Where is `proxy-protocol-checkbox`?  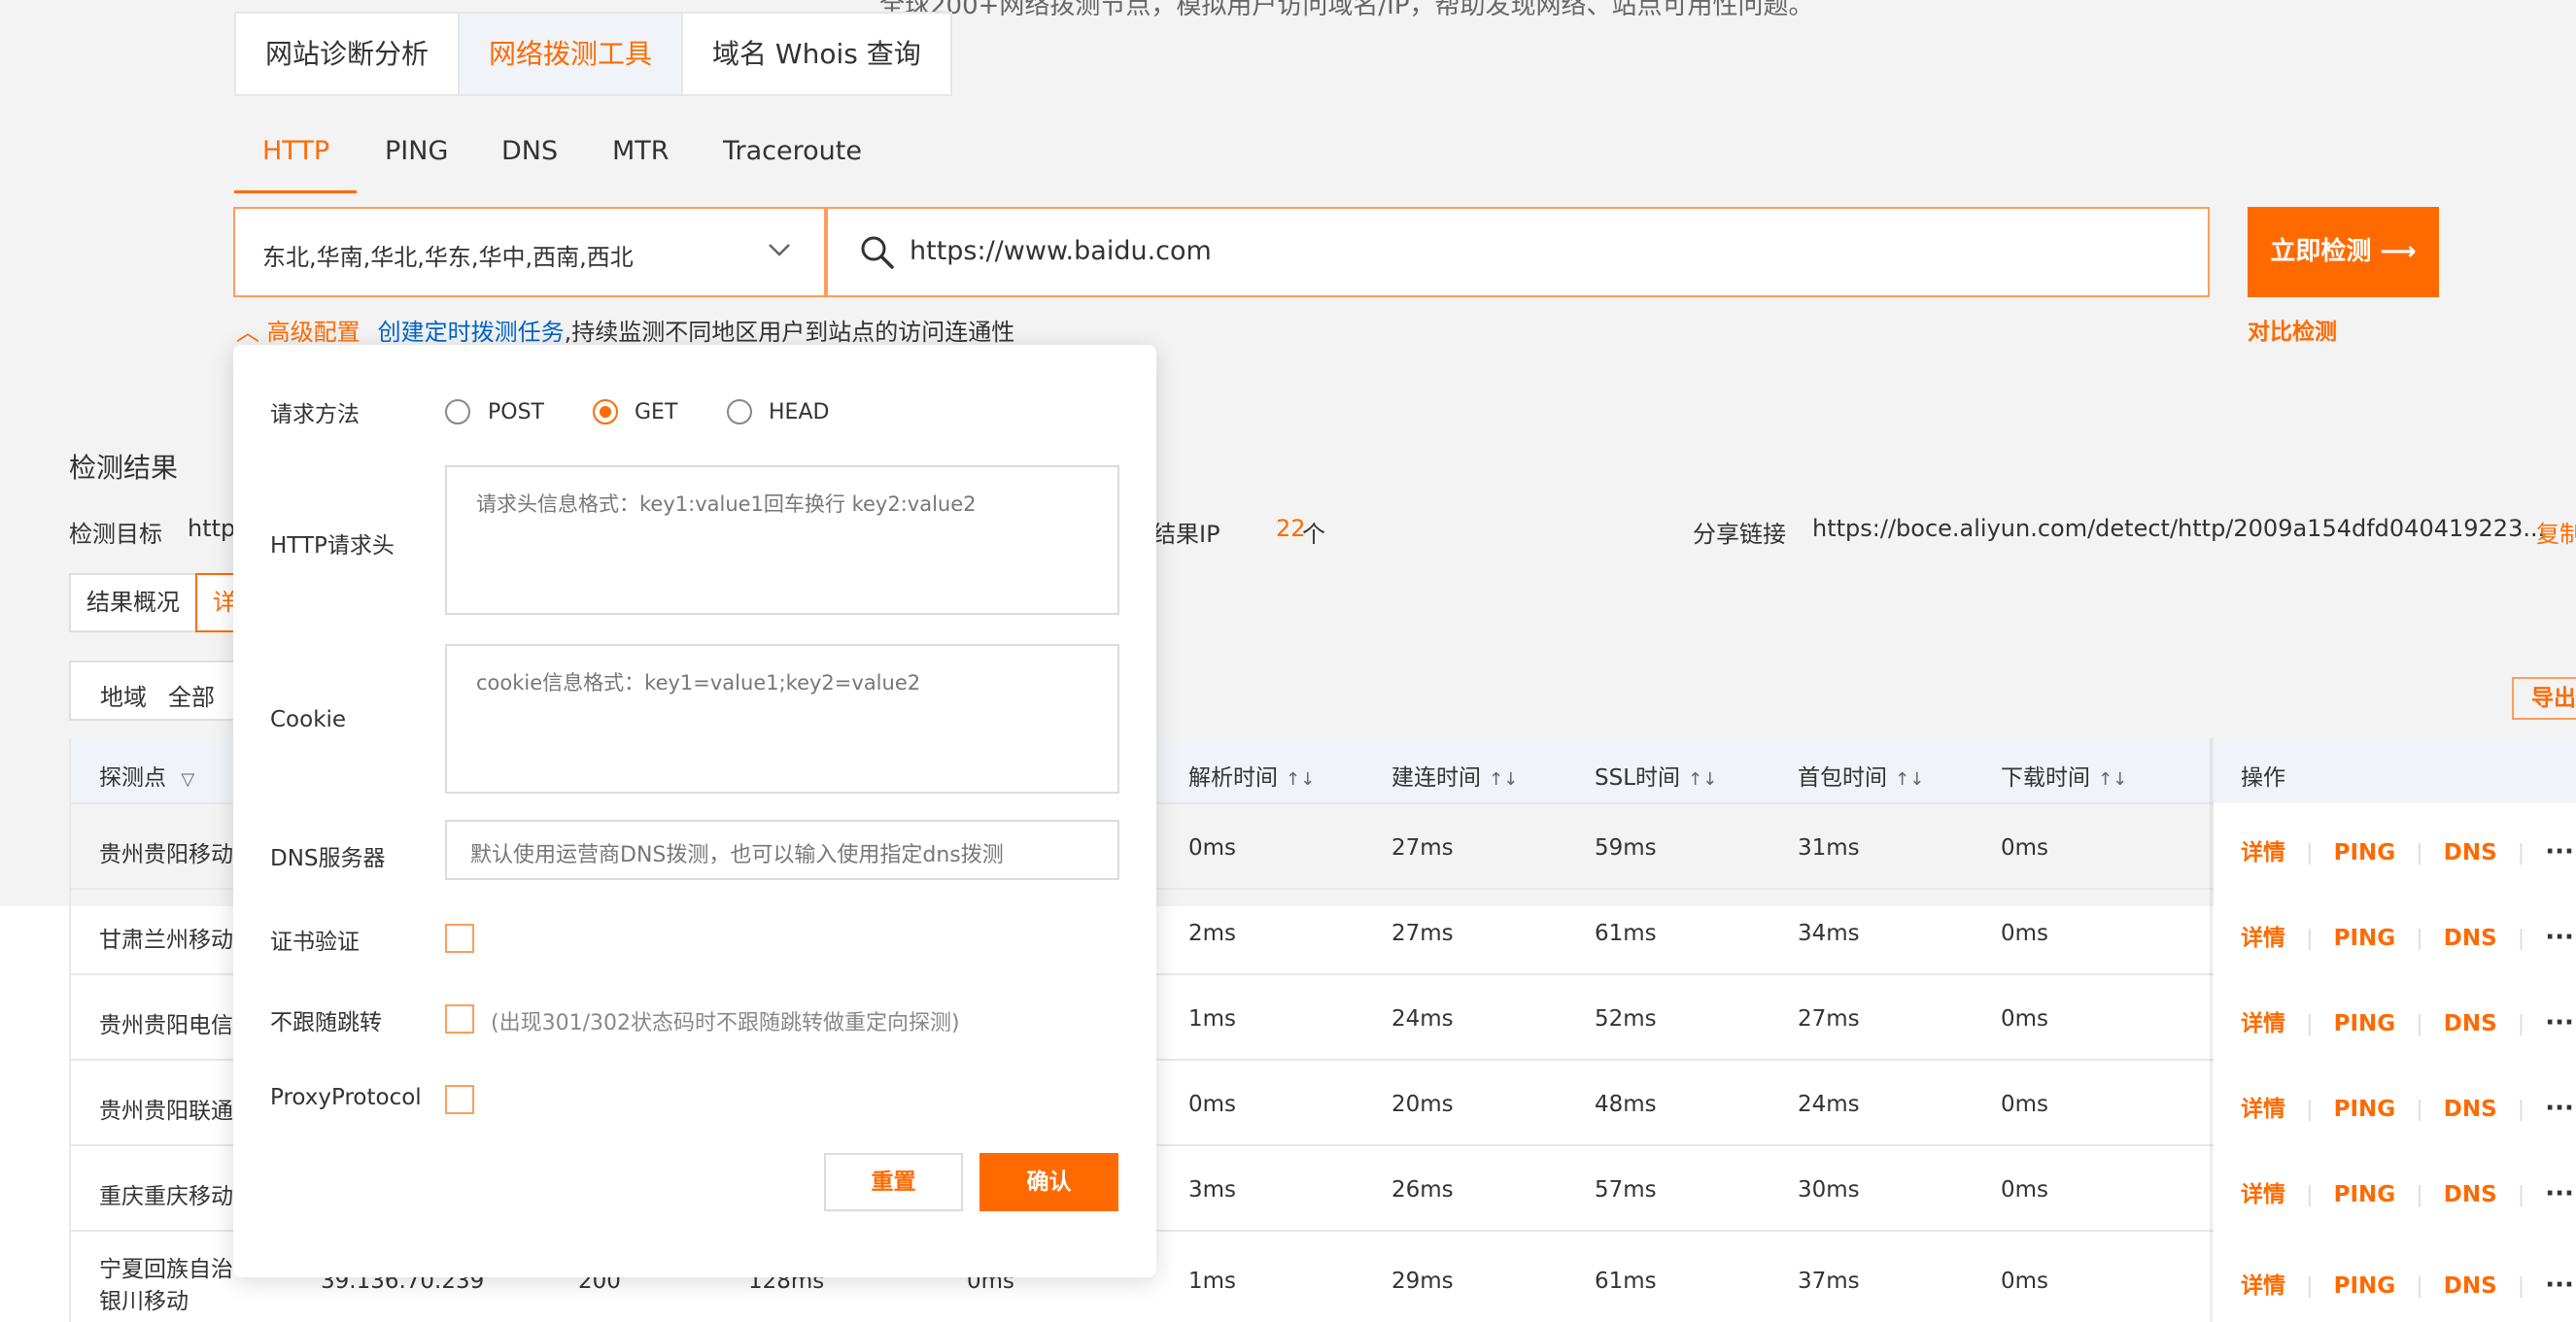 proxy-protocol-checkbox is located at coordinates (459, 1099).